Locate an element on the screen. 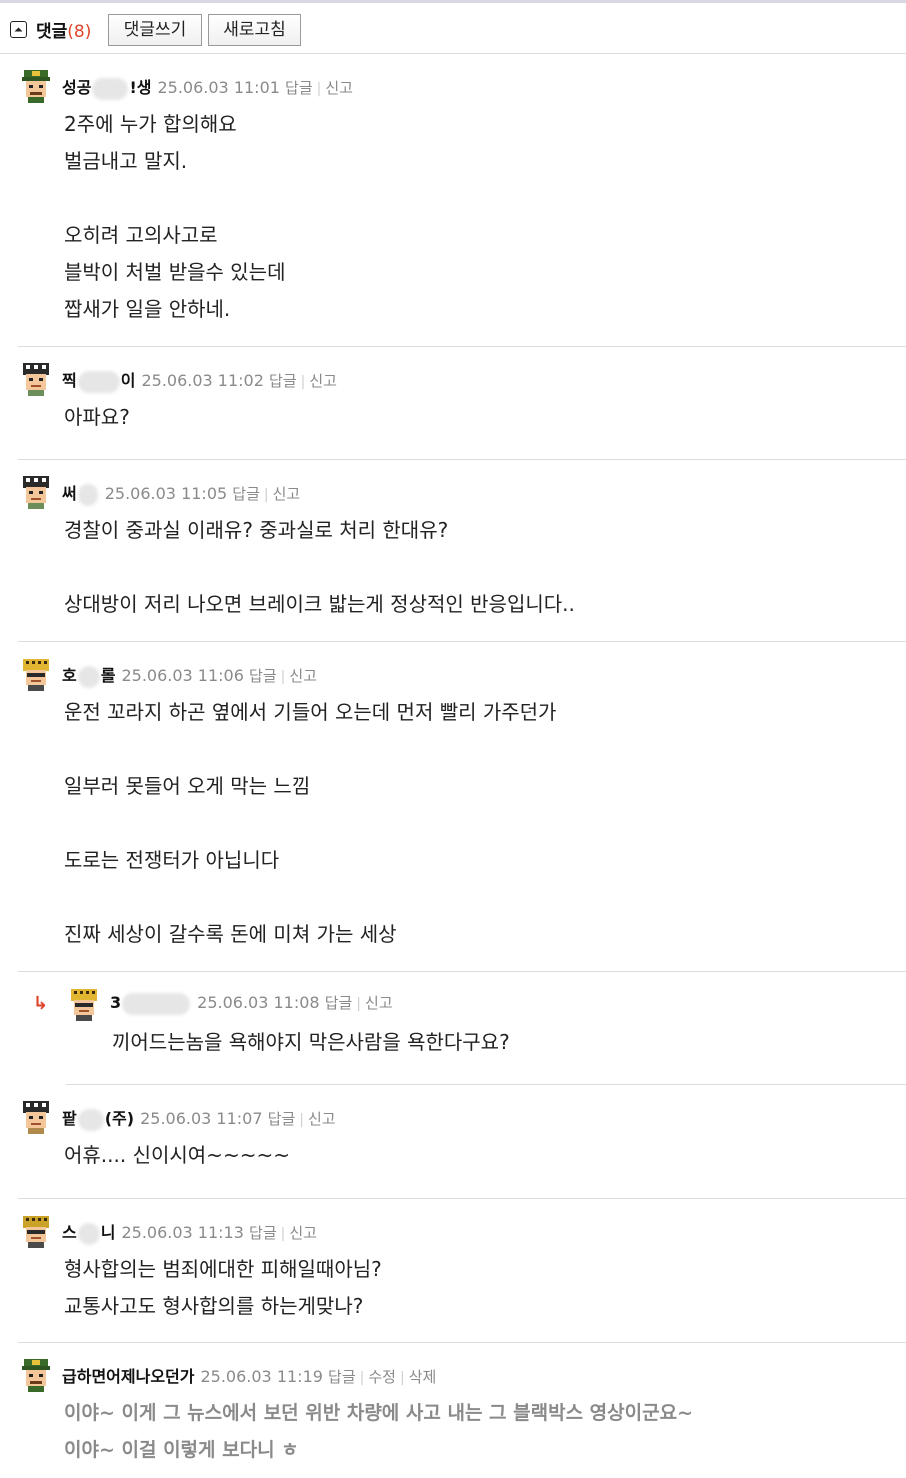 The height and width of the screenshot is (1478, 906). comment-body: 어휴.... 신이시여~~~~~ is located at coordinates (177, 1155).